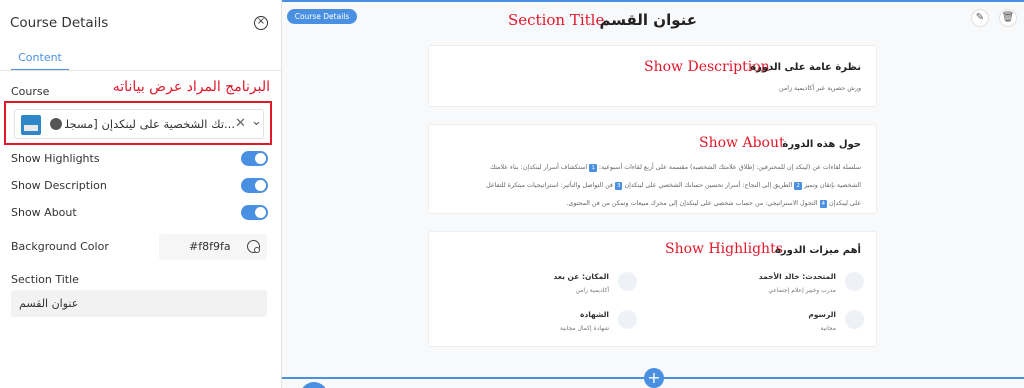  I want to click on highlight-item: المكان: عن بعد أكاديمية زامن, so click(537, 288).